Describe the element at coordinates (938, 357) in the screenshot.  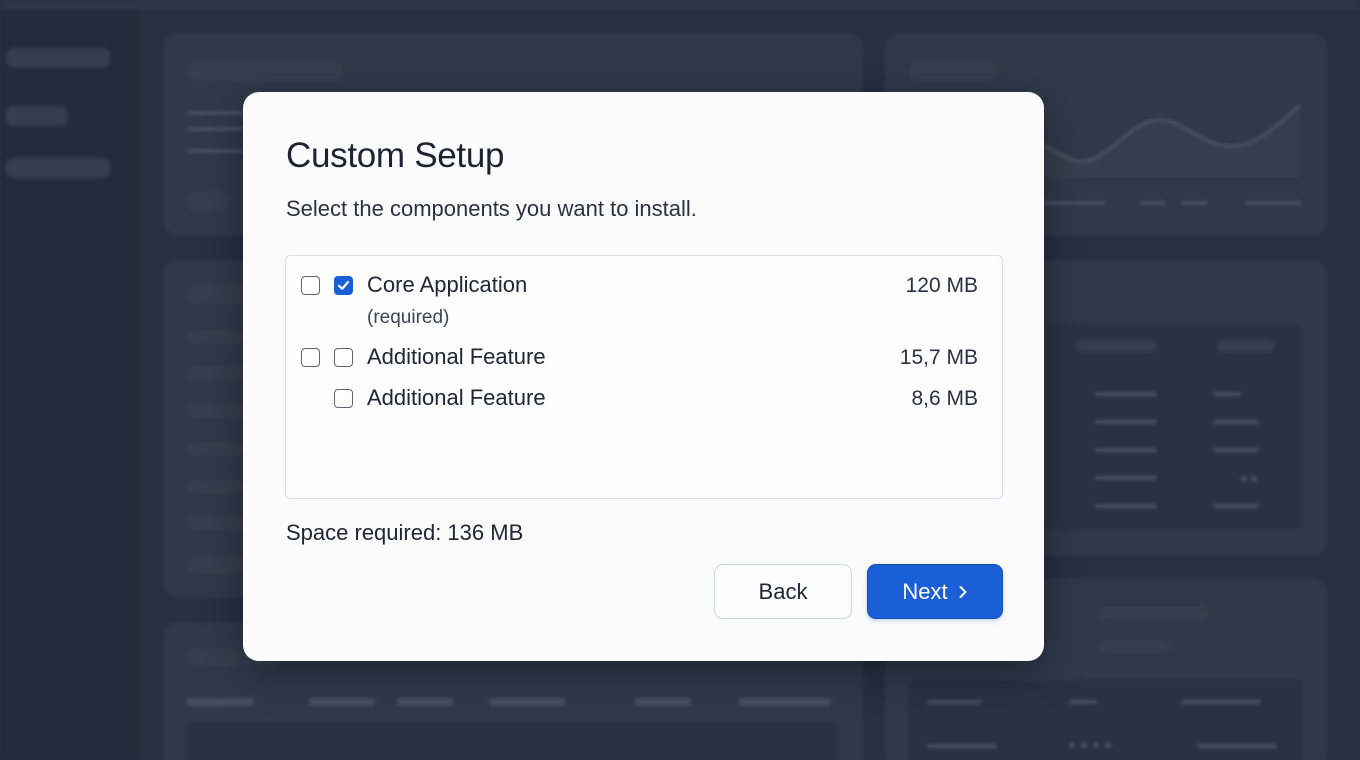
I see `component-size: 15,7 MB` at that location.